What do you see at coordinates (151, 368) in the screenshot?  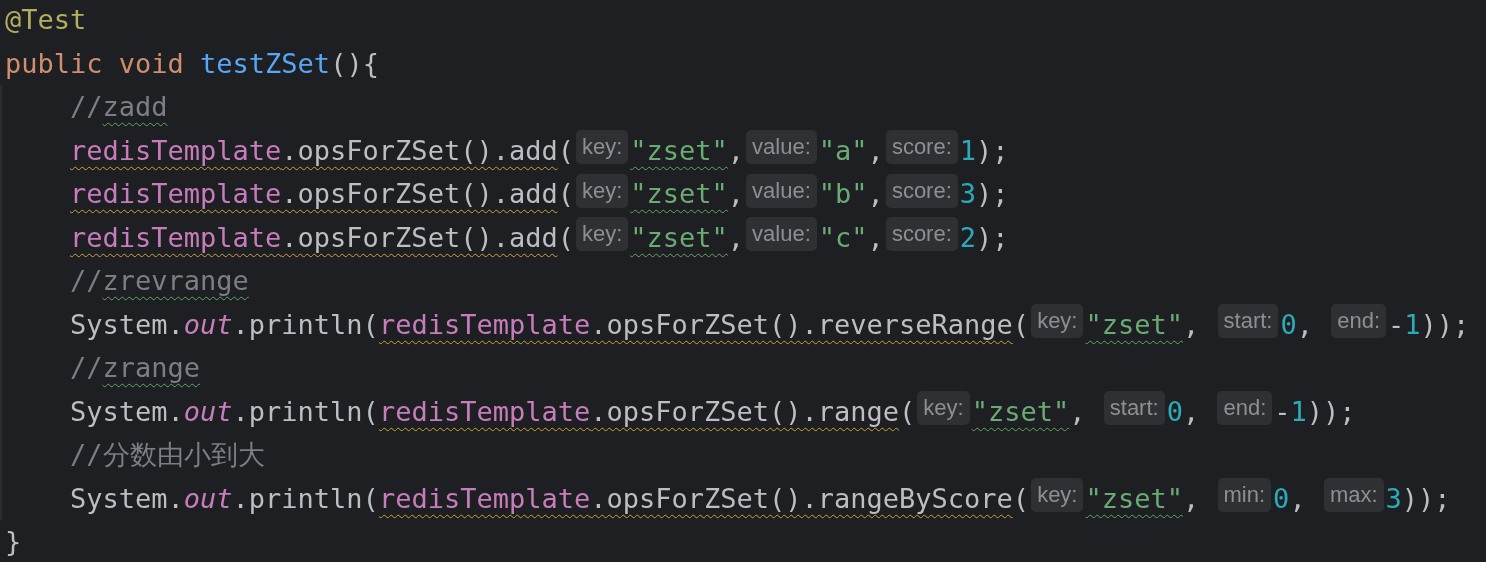 I see `comment-text: zrange` at bounding box center [151, 368].